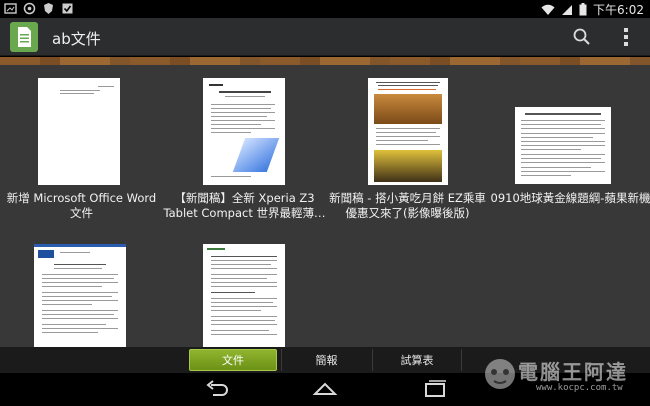 The width and height of the screenshot is (650, 406). I want to click on recent-apps-icon, so click(435, 389).